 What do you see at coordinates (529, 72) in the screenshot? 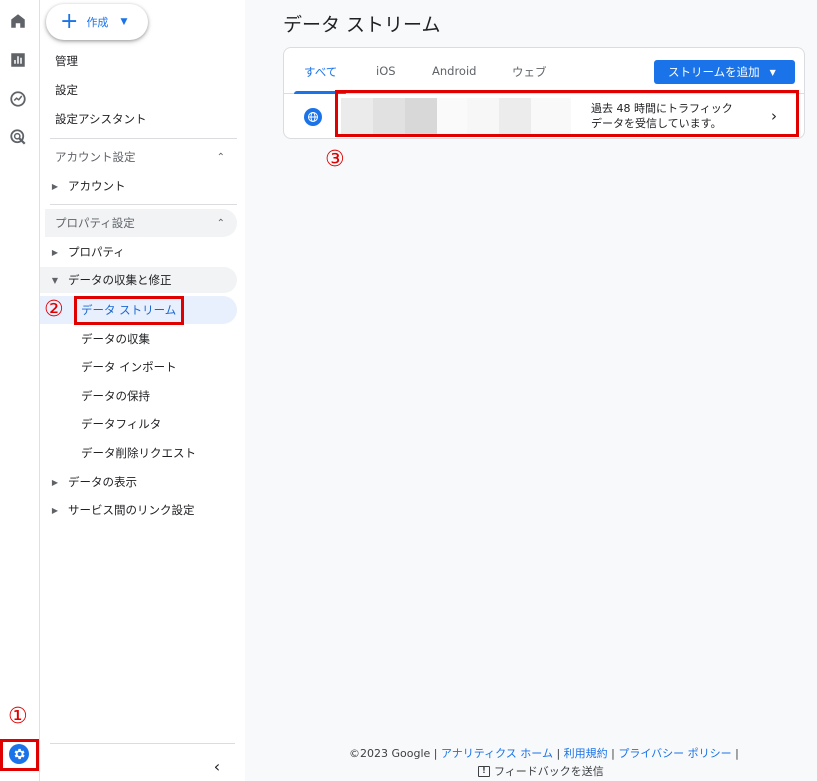
I see `tab-web: ウェブ` at bounding box center [529, 72].